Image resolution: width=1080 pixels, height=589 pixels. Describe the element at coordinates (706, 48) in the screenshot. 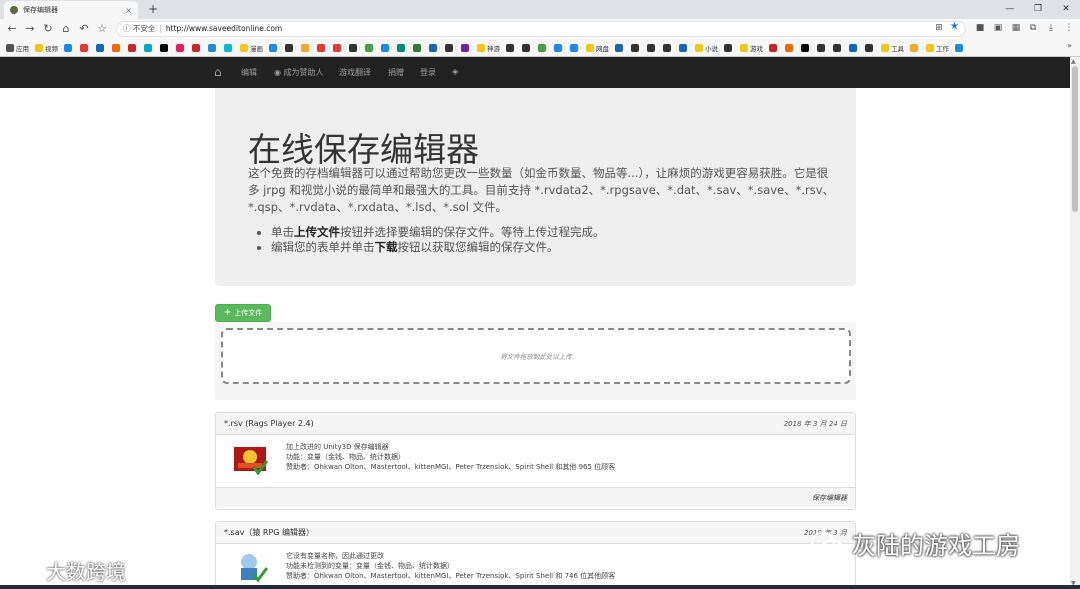

I see `bookmark-item: 小说` at that location.